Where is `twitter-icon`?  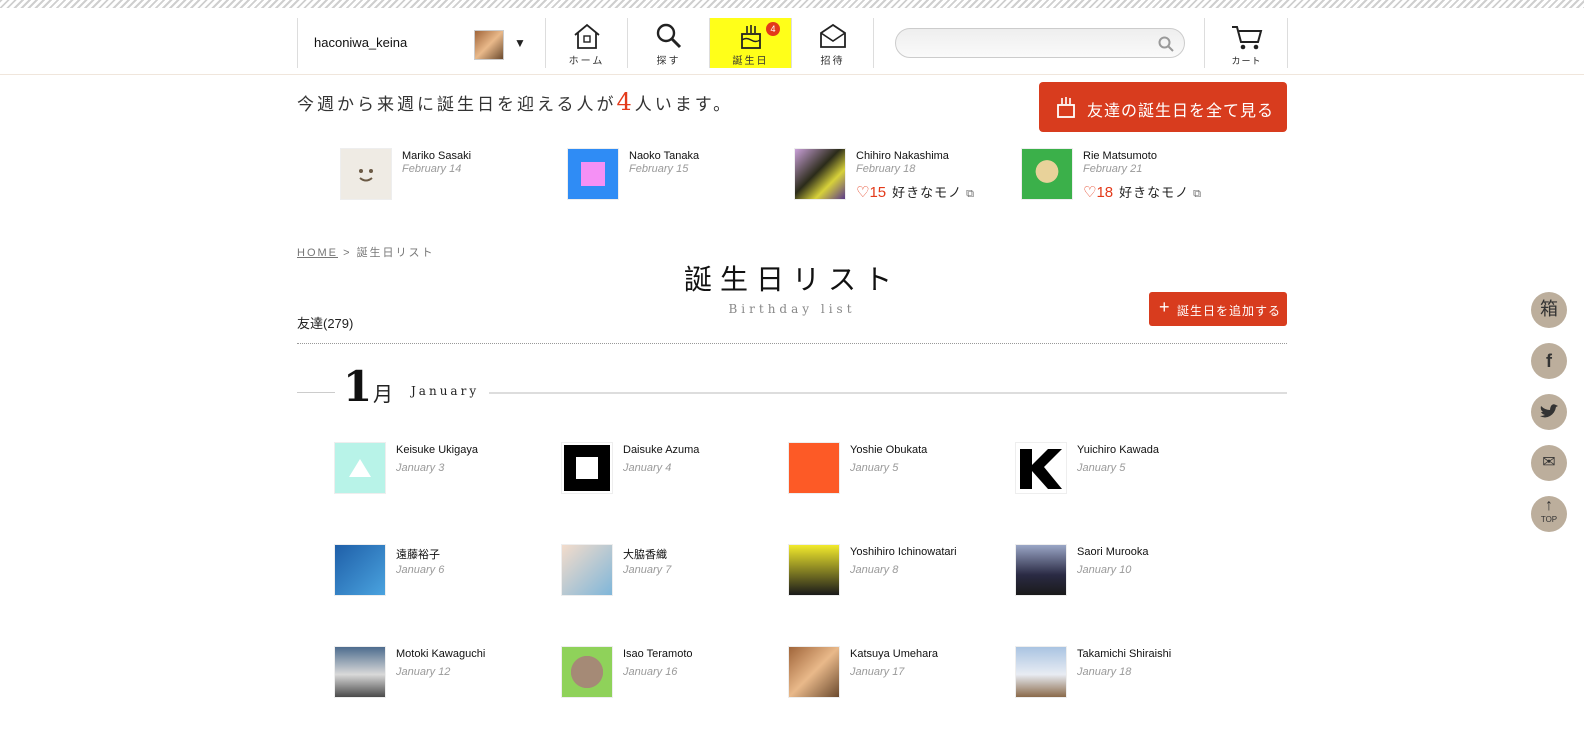
twitter-icon is located at coordinates (1549, 412).